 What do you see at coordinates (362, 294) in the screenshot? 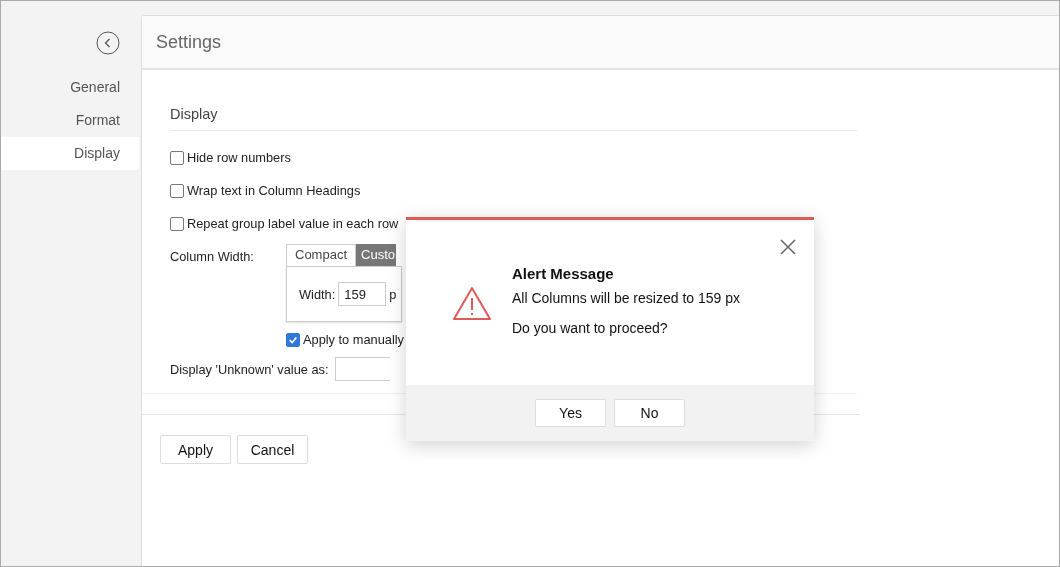
I see `width-field: 159` at bounding box center [362, 294].